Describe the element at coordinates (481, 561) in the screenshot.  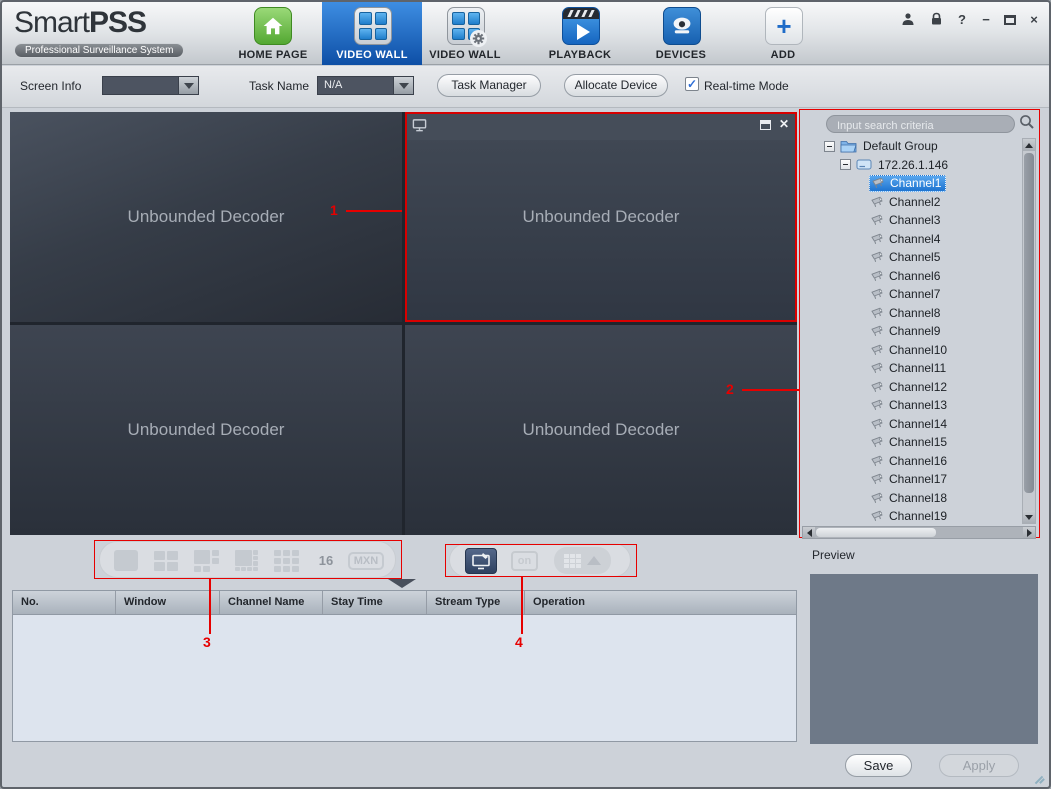
I see `clear-screen-button` at that location.